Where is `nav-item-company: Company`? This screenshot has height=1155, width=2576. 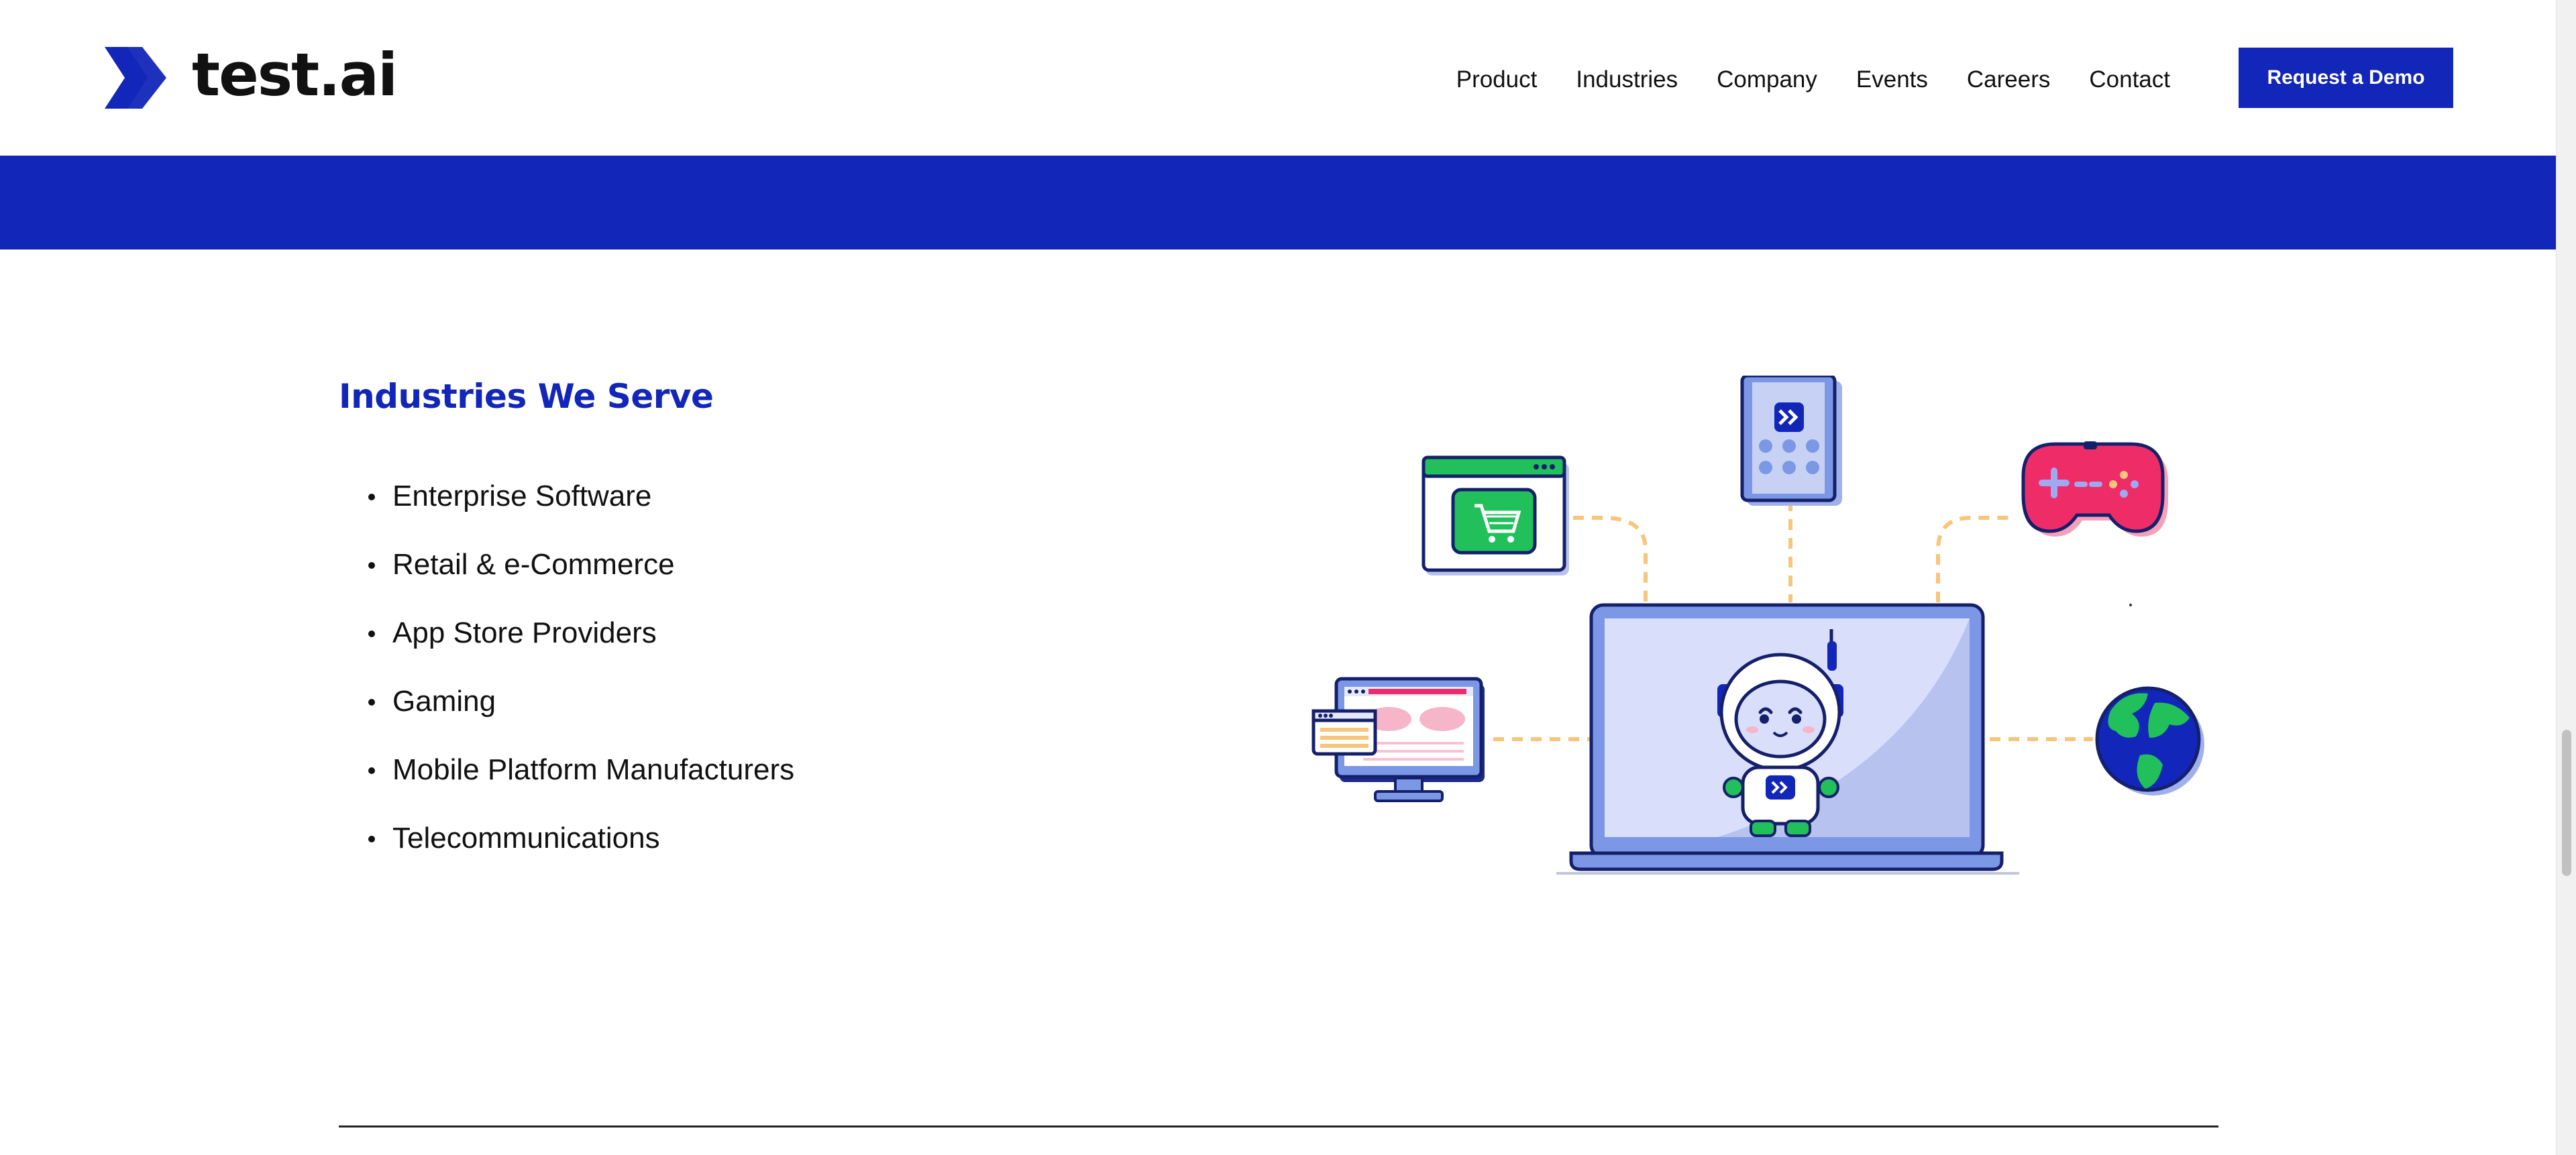
nav-item-company: Company is located at coordinates (1767, 80).